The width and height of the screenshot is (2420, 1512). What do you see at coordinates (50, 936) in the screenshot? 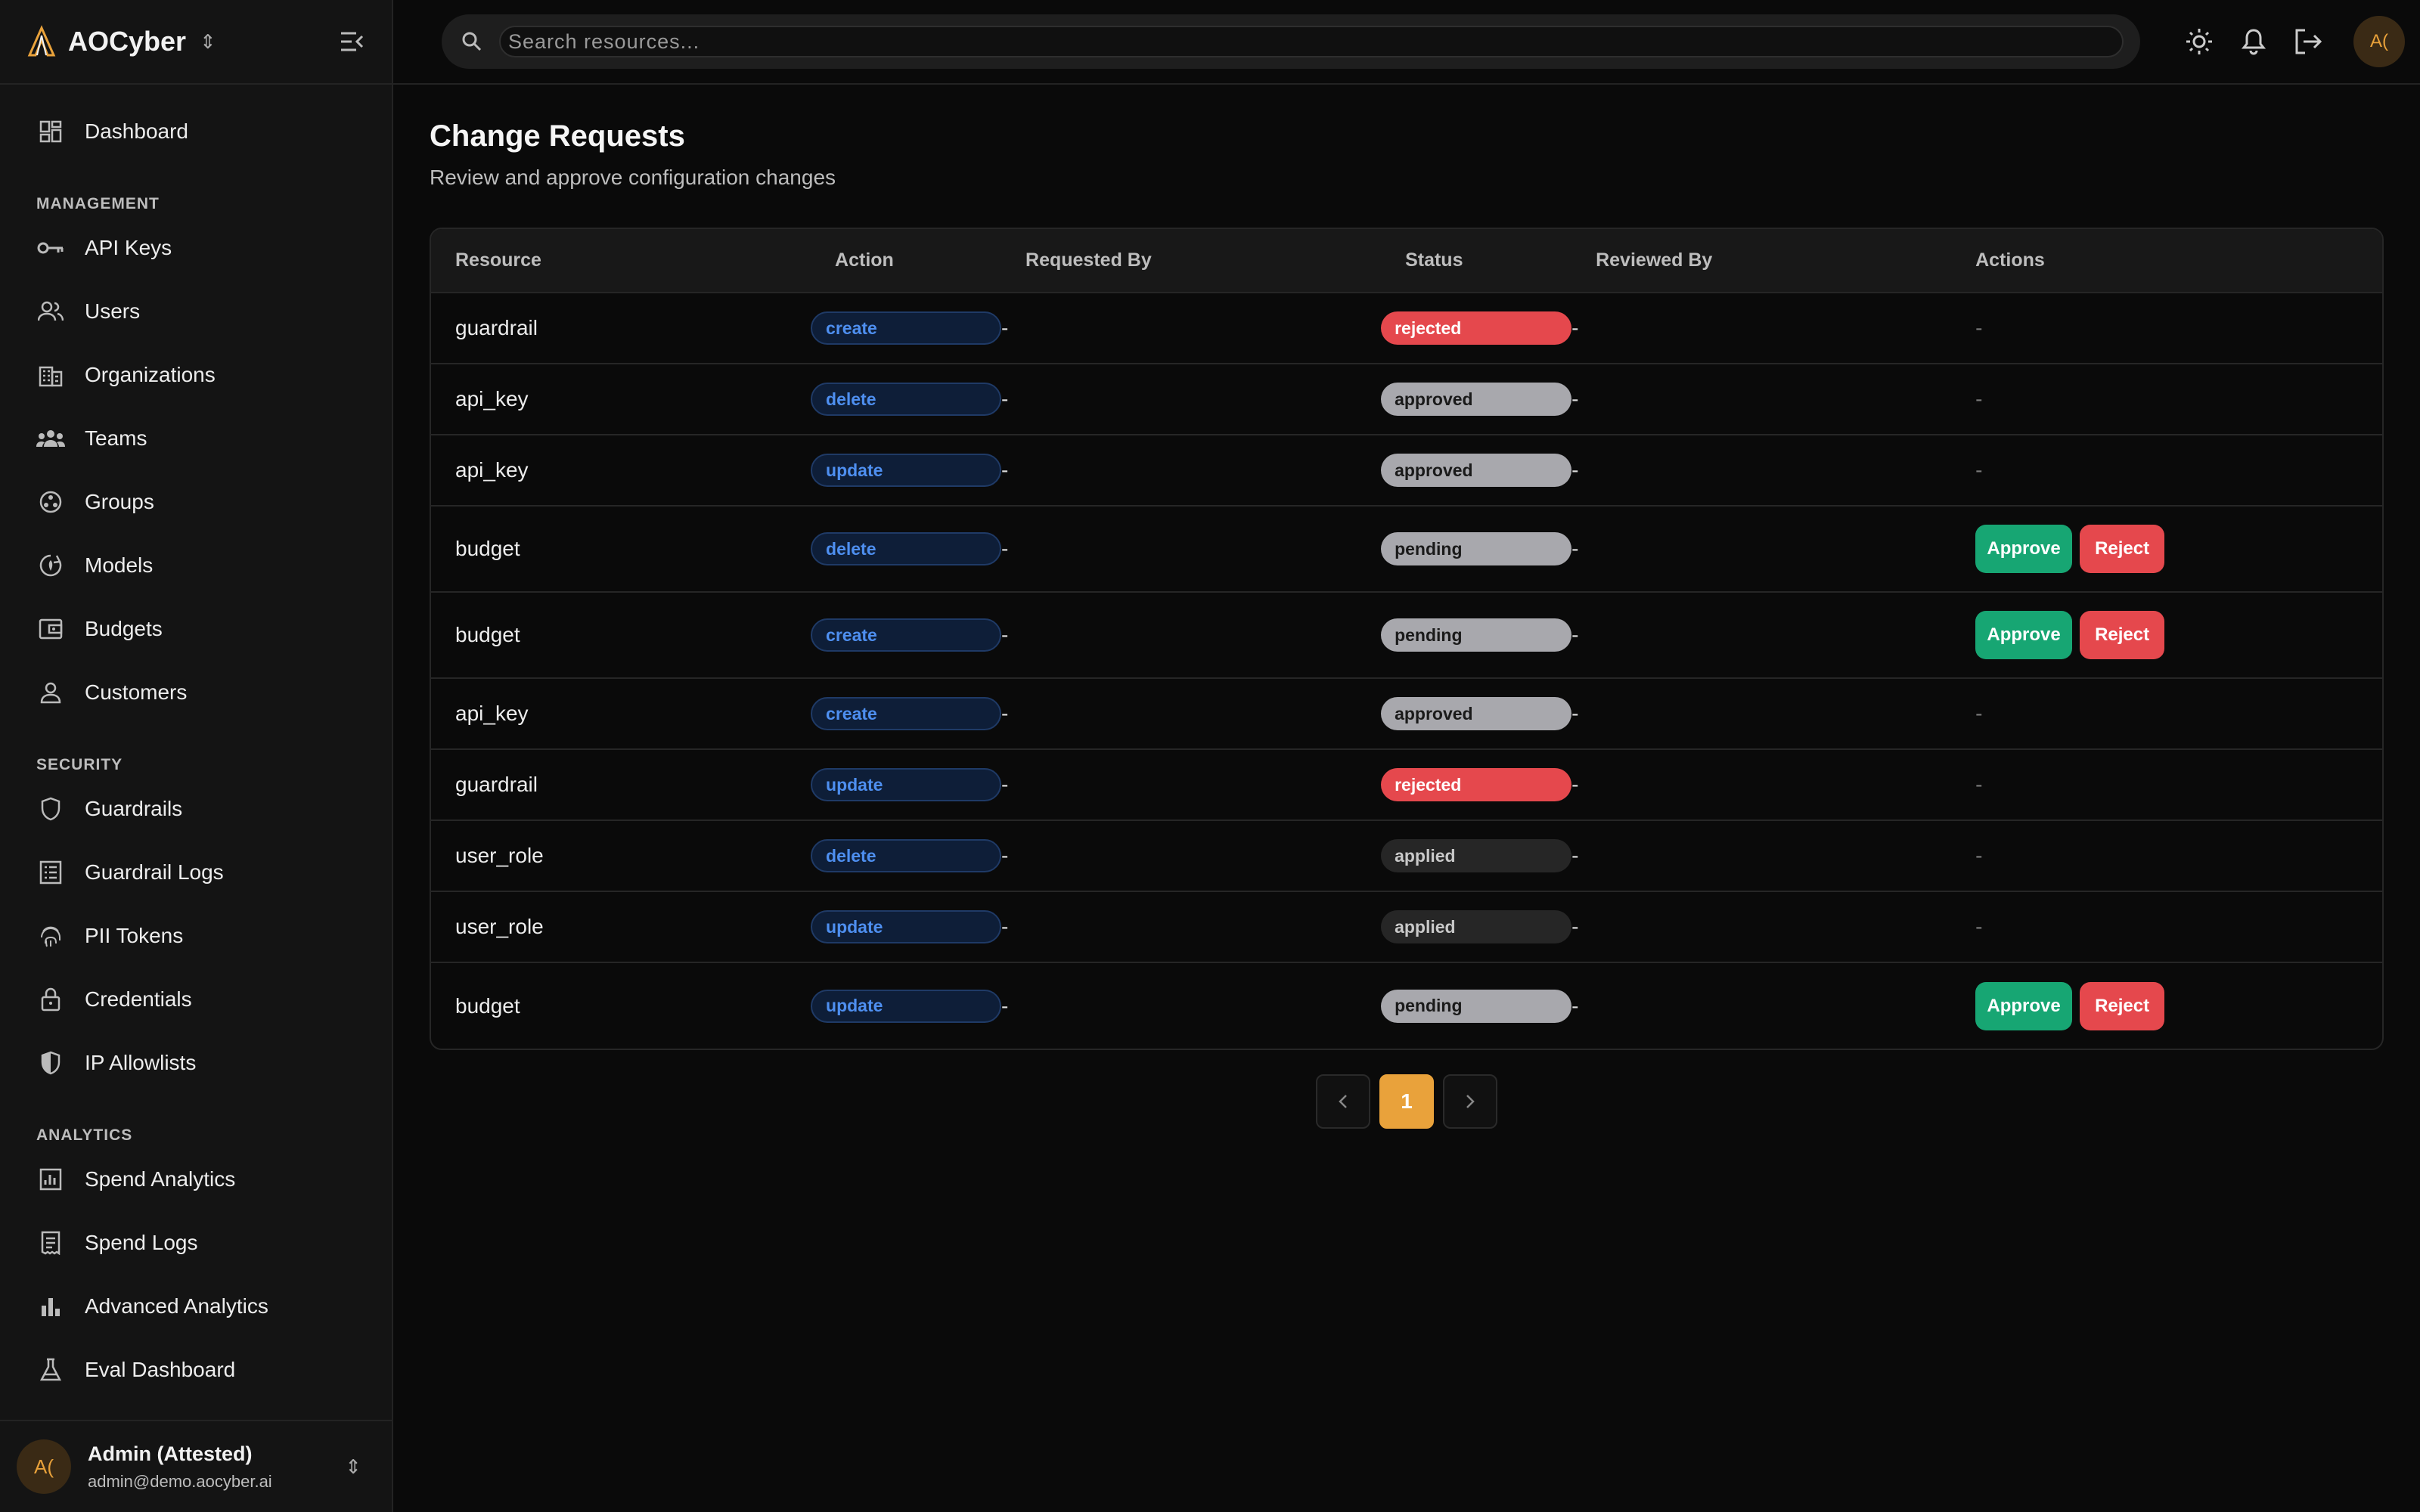
I see `fingerprint-icon` at bounding box center [50, 936].